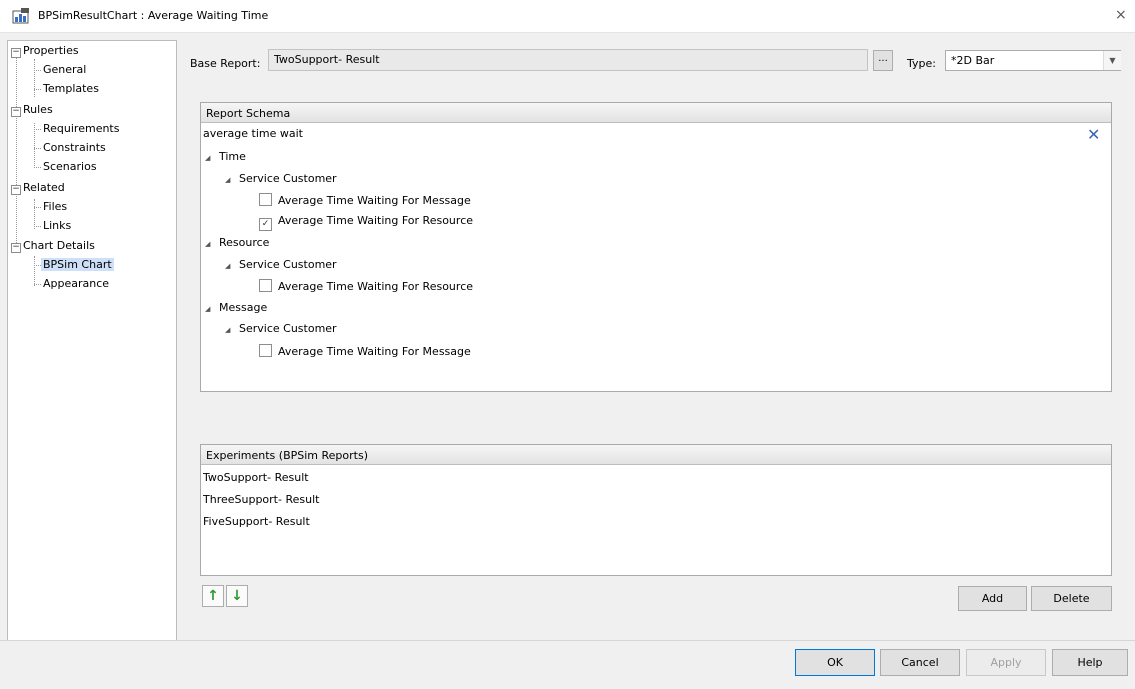  Describe the element at coordinates (1121, 15) in the screenshot. I see `close-icon: ×` at that location.